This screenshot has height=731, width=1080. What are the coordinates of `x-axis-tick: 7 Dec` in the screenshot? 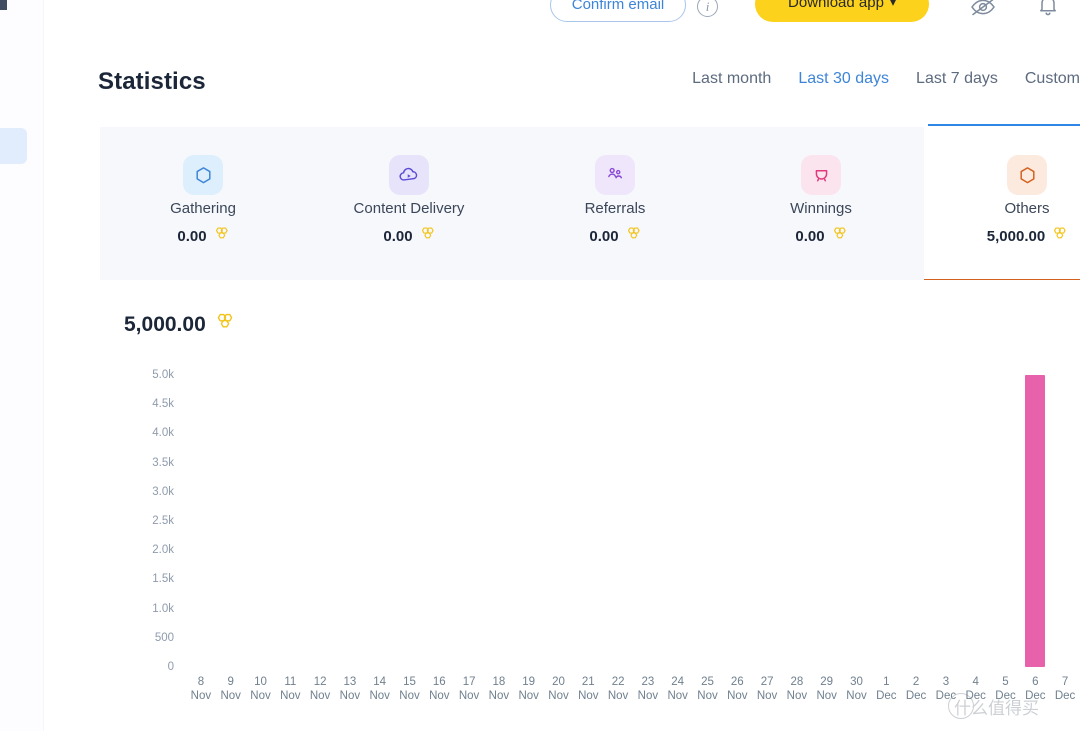 It's located at (1064, 689).